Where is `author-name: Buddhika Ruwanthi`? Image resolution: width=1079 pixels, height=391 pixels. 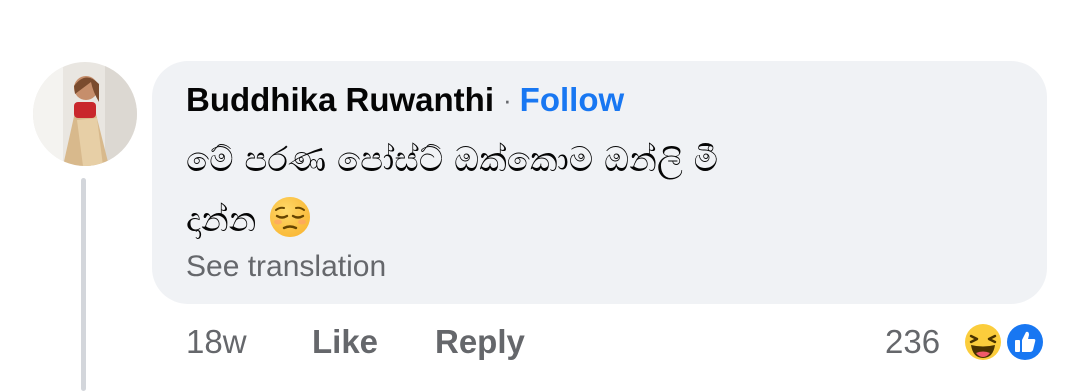 author-name: Buddhika Ruwanthi is located at coordinates (340, 100).